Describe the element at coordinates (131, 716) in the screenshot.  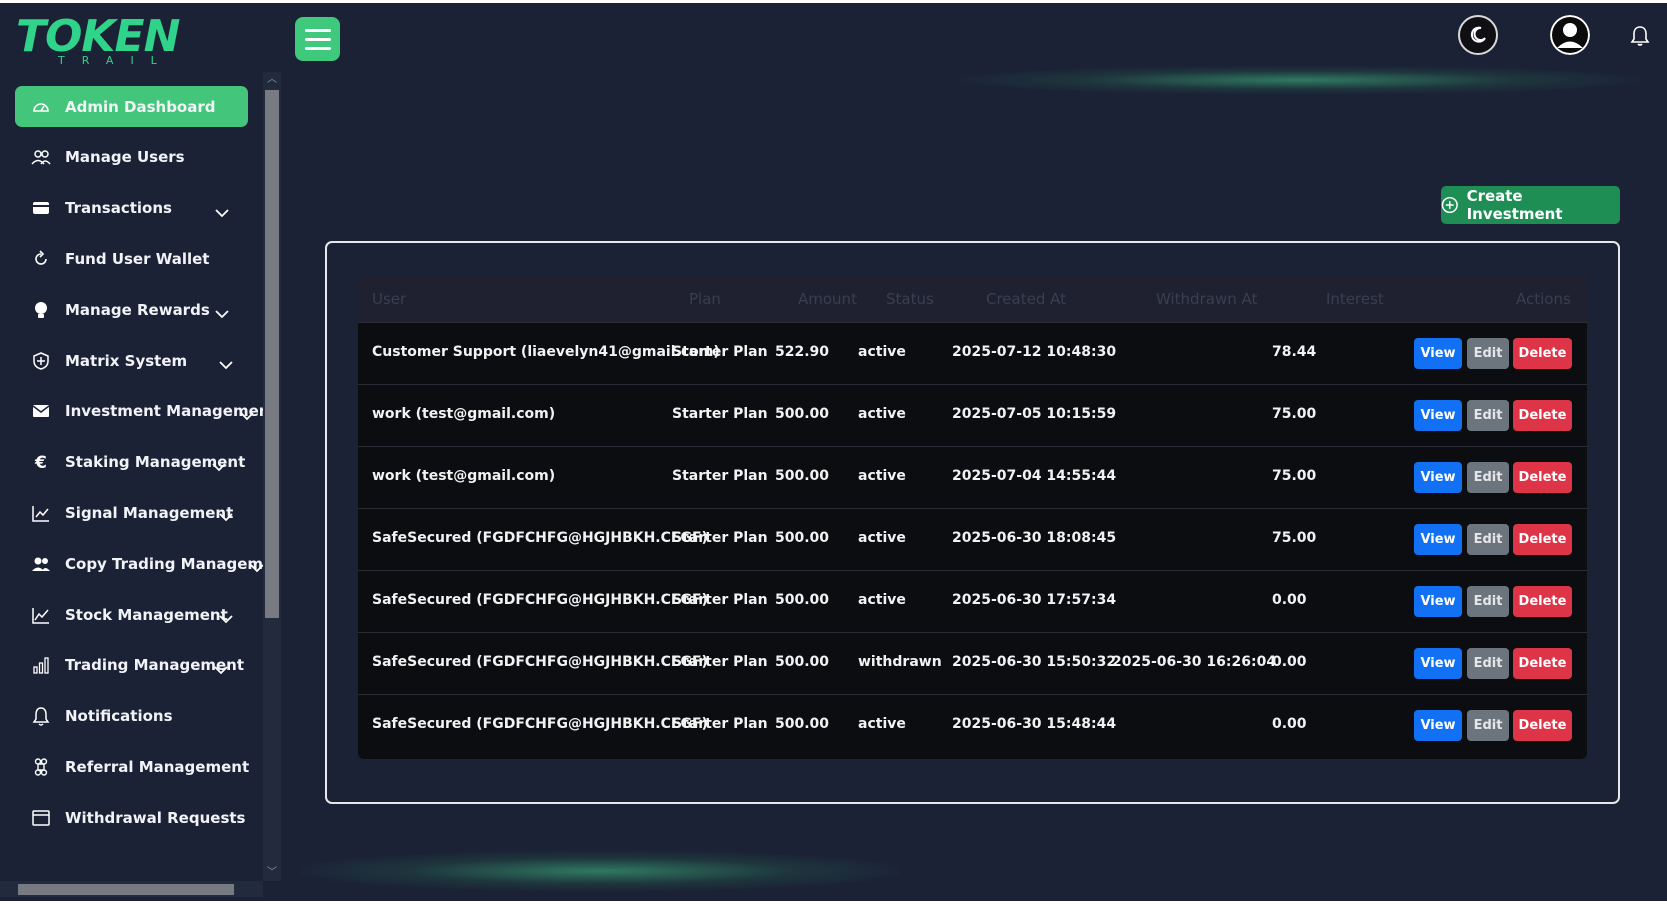
I see `sidebar-item-notifications: Notifications` at that location.